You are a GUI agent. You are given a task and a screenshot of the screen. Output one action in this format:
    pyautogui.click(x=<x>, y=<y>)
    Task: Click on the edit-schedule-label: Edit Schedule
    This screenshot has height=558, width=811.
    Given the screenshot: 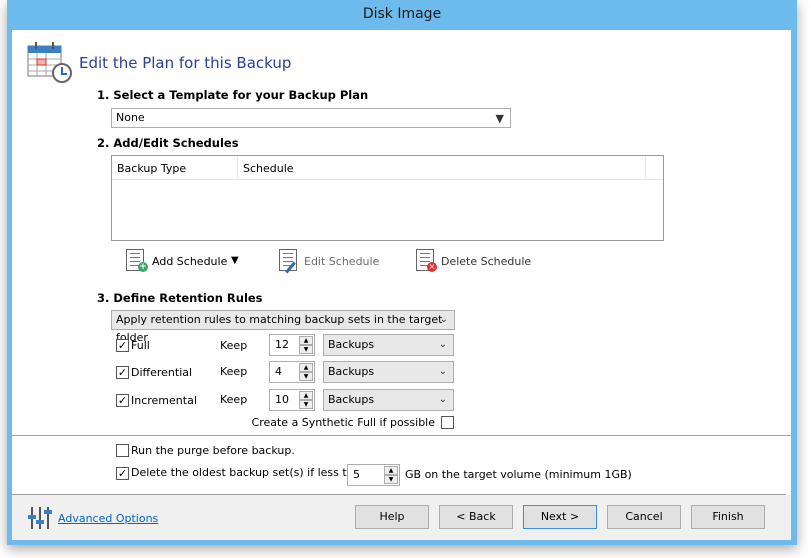 What is the action you would take?
    pyautogui.click(x=342, y=261)
    